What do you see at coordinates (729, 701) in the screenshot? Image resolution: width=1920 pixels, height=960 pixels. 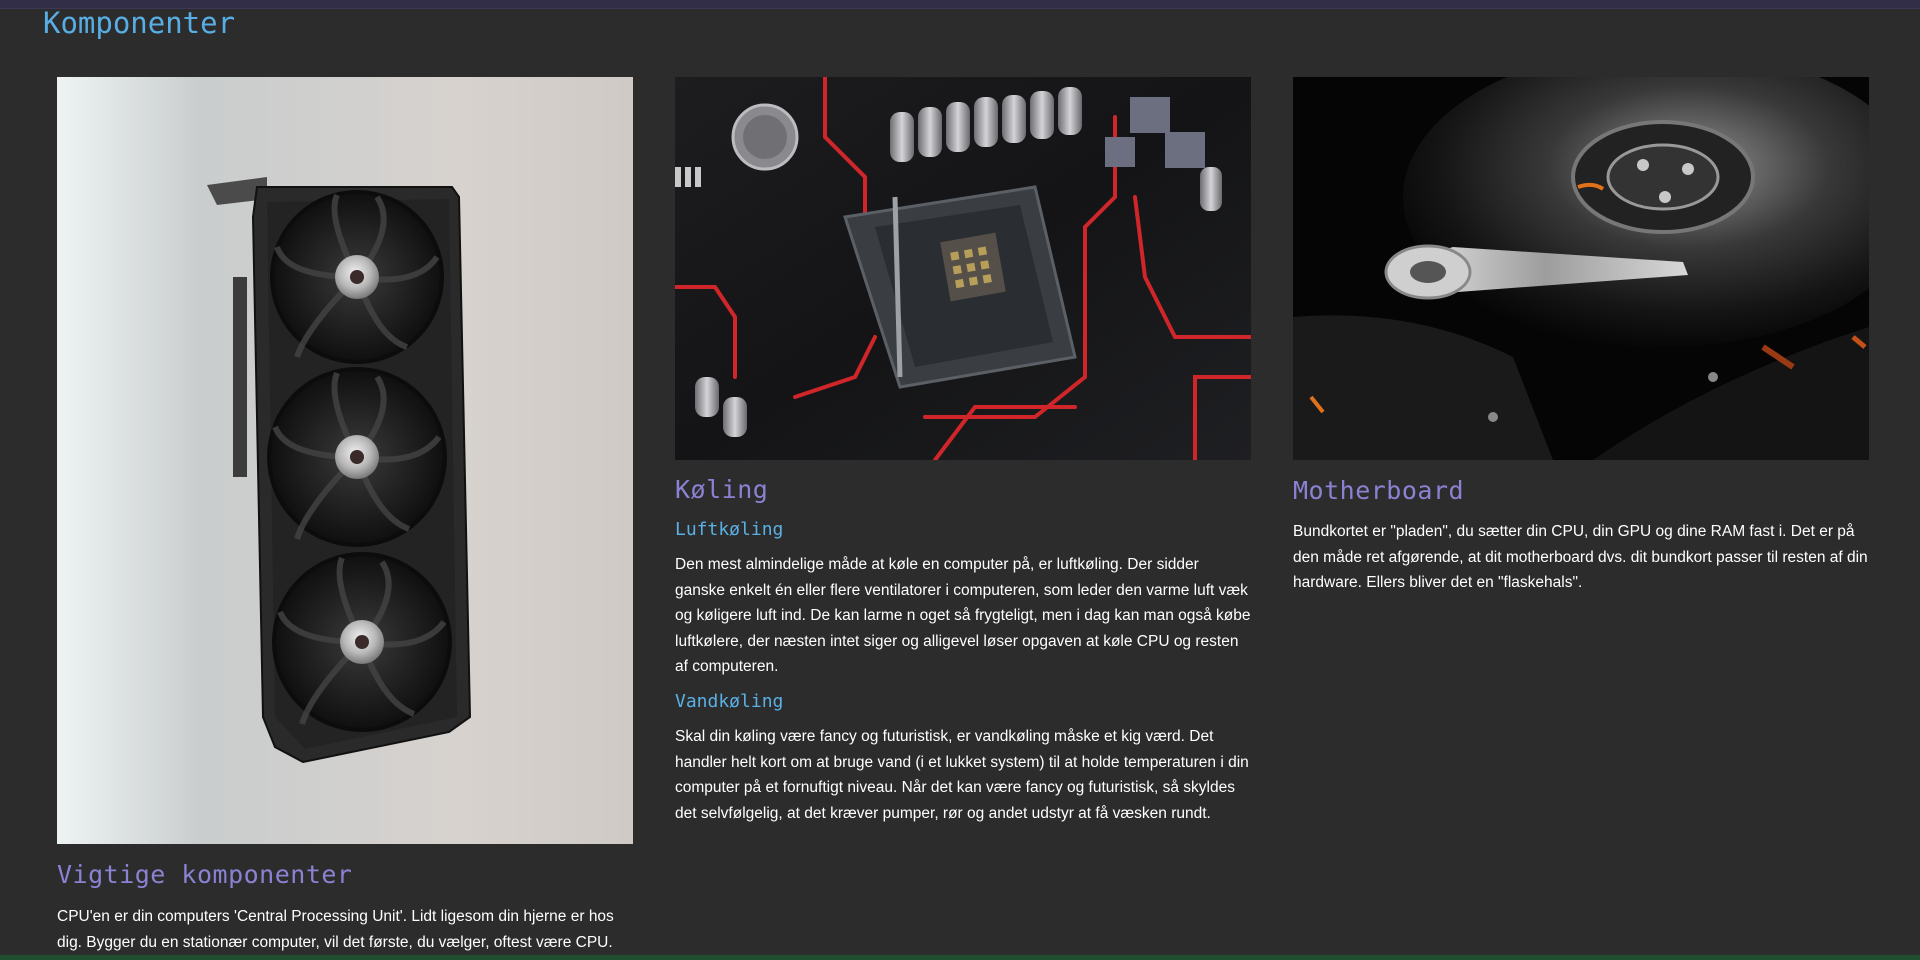 I see `subheading-vandkoling: Vandkøling` at bounding box center [729, 701].